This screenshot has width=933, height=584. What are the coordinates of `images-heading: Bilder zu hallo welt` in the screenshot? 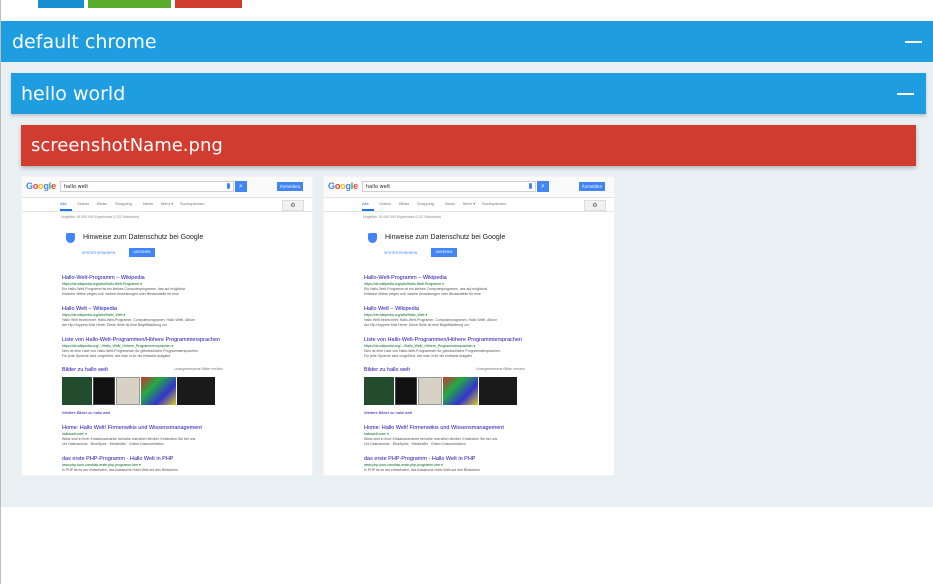 It's located at (387, 370).